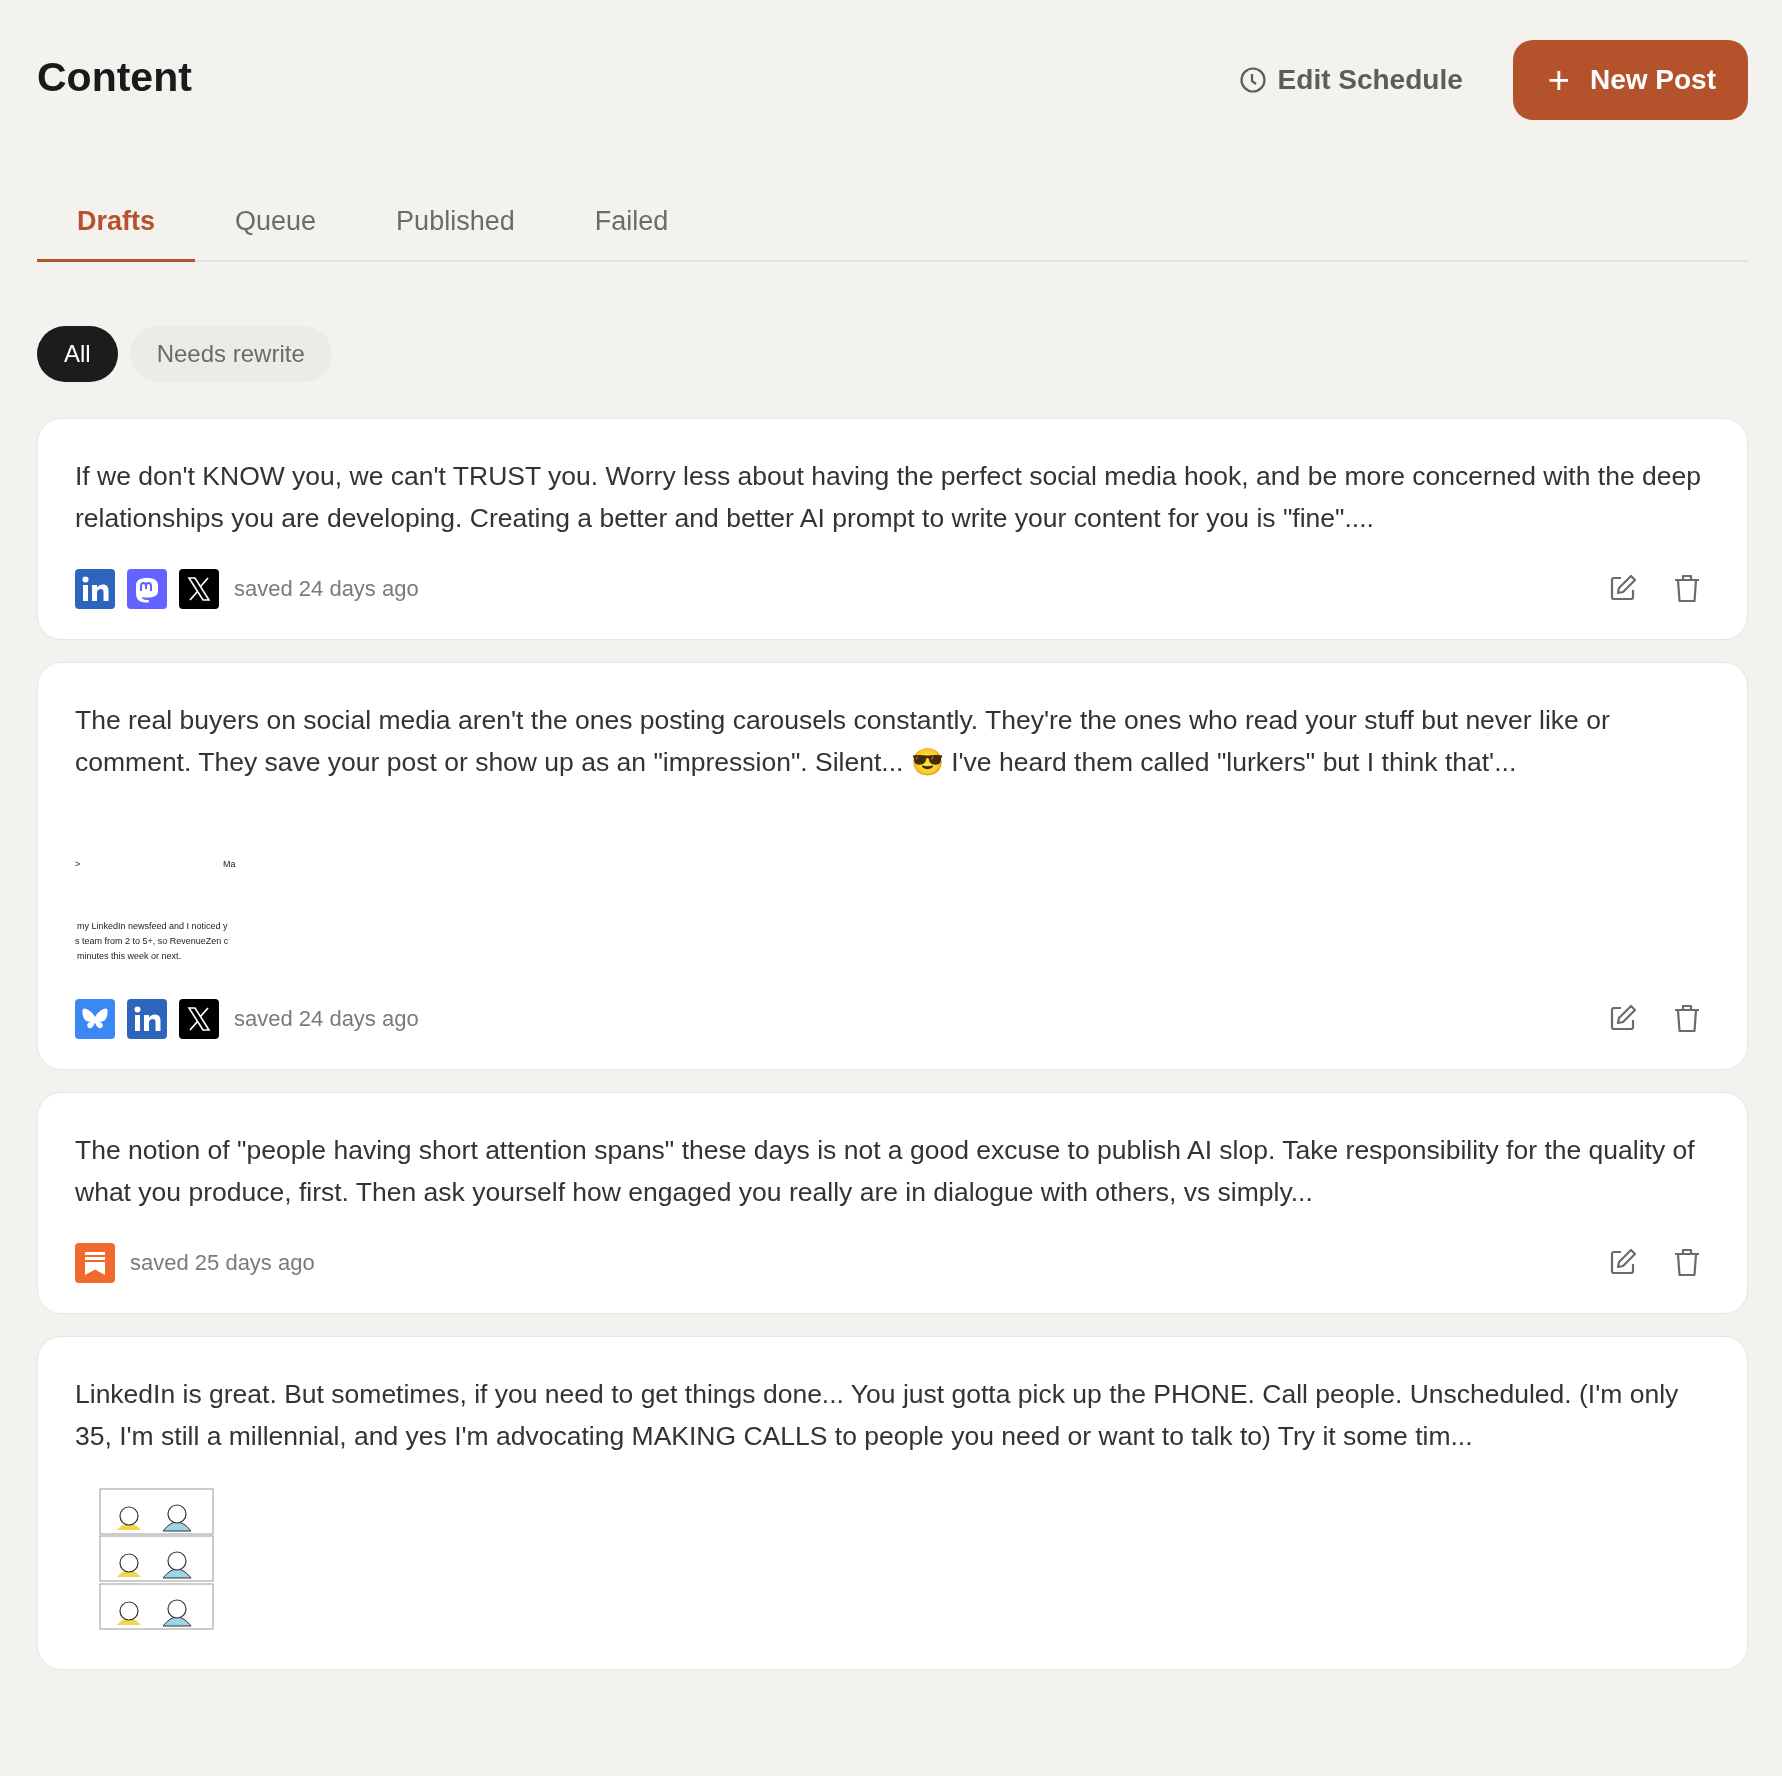  Describe the element at coordinates (1630, 80) in the screenshot. I see `new-post-button: + New Post` at that location.